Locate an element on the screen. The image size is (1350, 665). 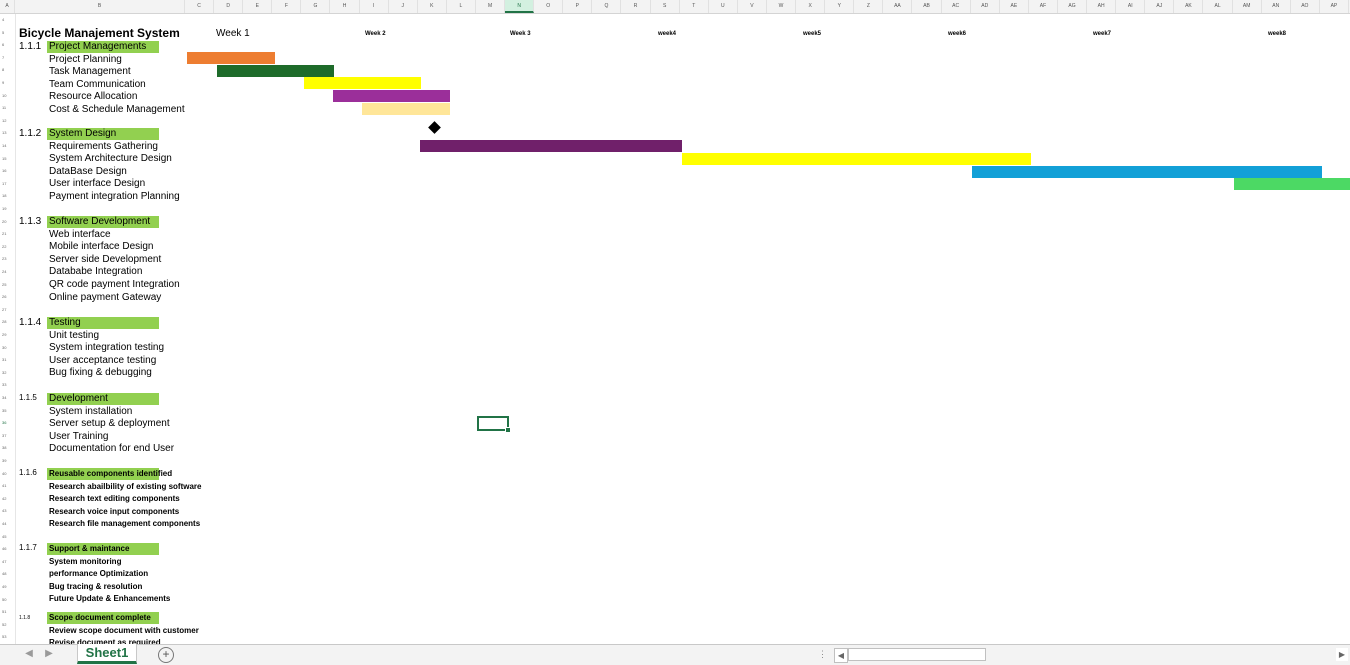
row-header-27: 27 is located at coordinates (7, 310).